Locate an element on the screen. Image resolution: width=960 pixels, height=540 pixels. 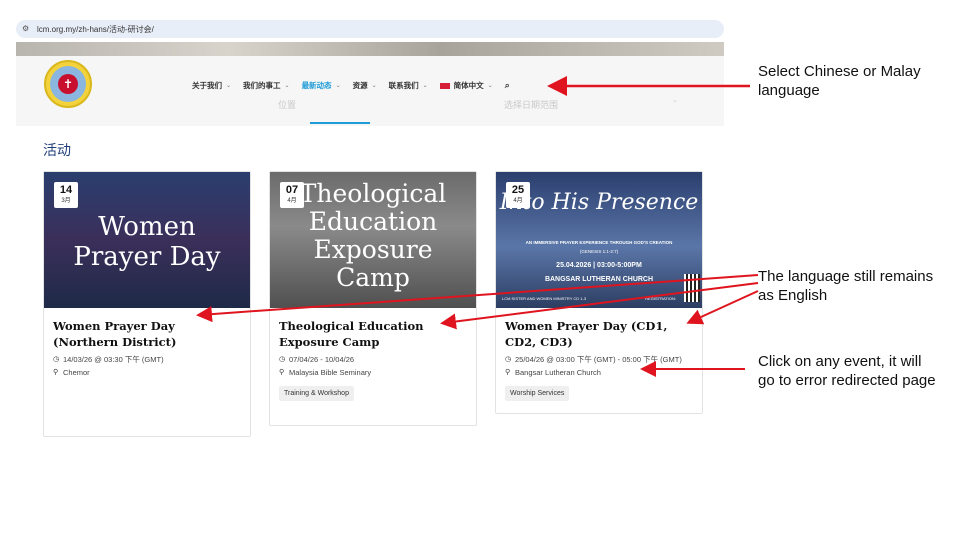
search-button: ⌕ is located at coordinates (507, 85).